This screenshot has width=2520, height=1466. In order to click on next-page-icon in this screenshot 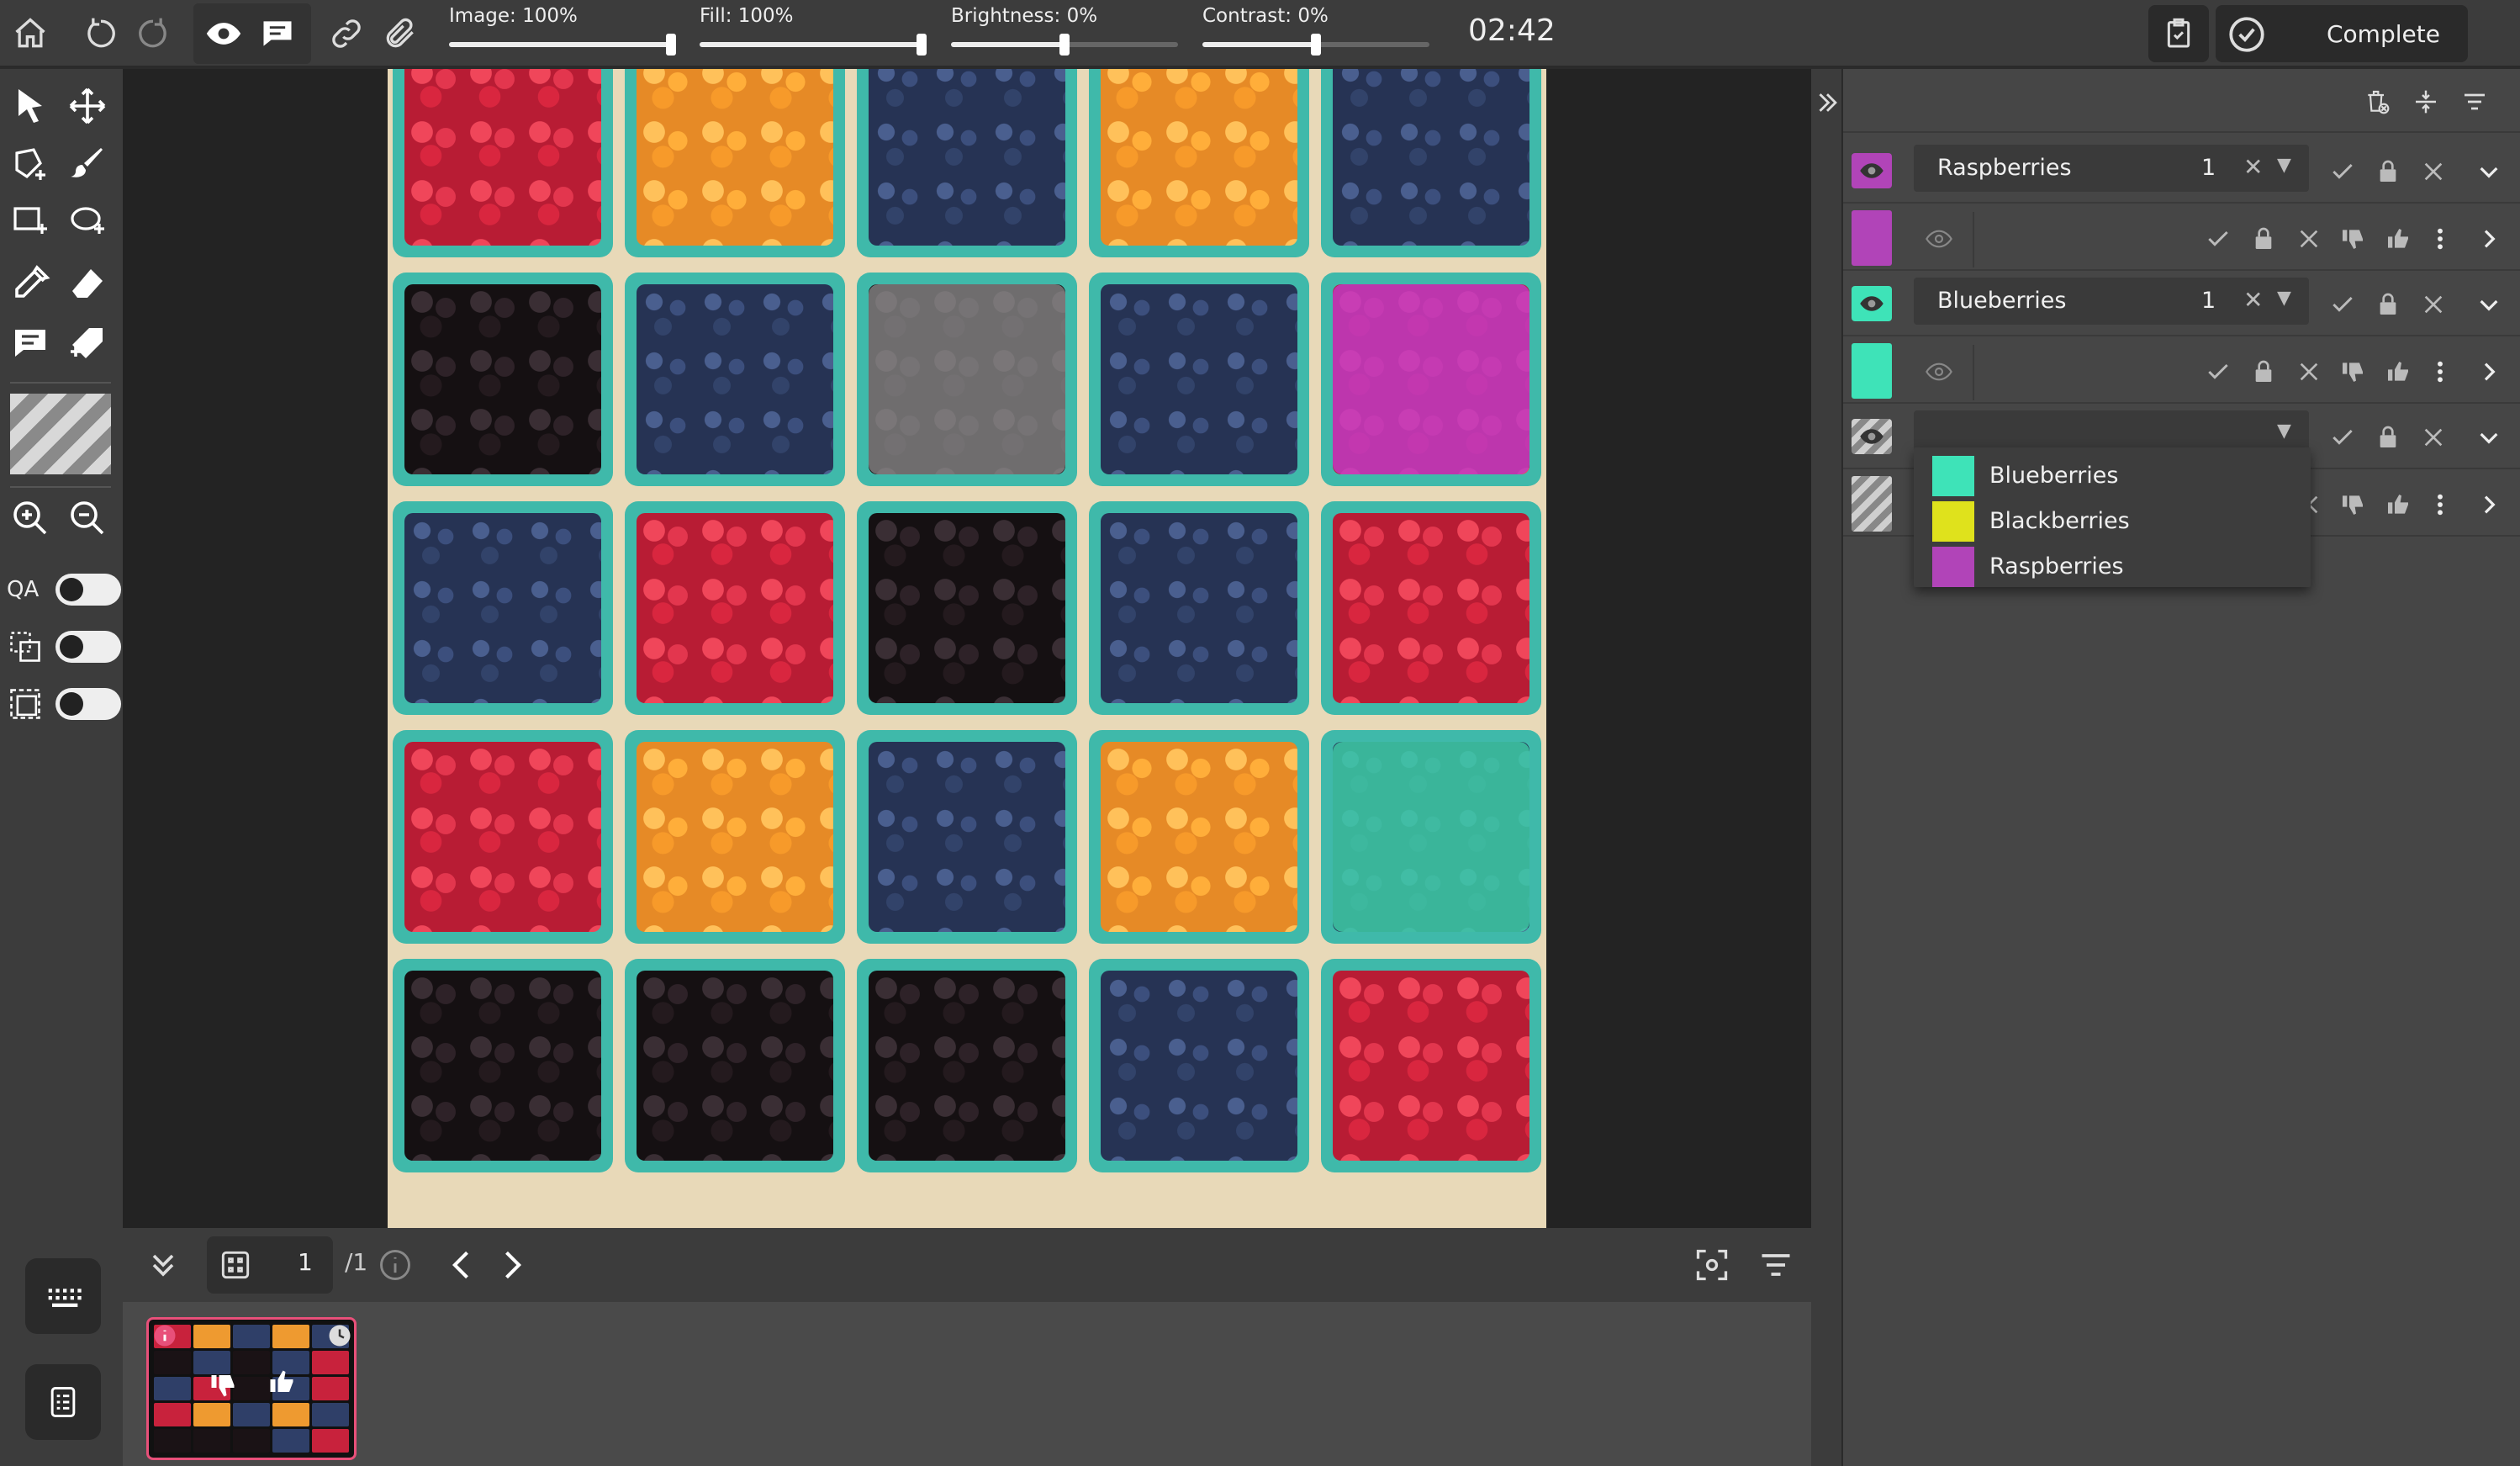, I will do `click(512, 1265)`.